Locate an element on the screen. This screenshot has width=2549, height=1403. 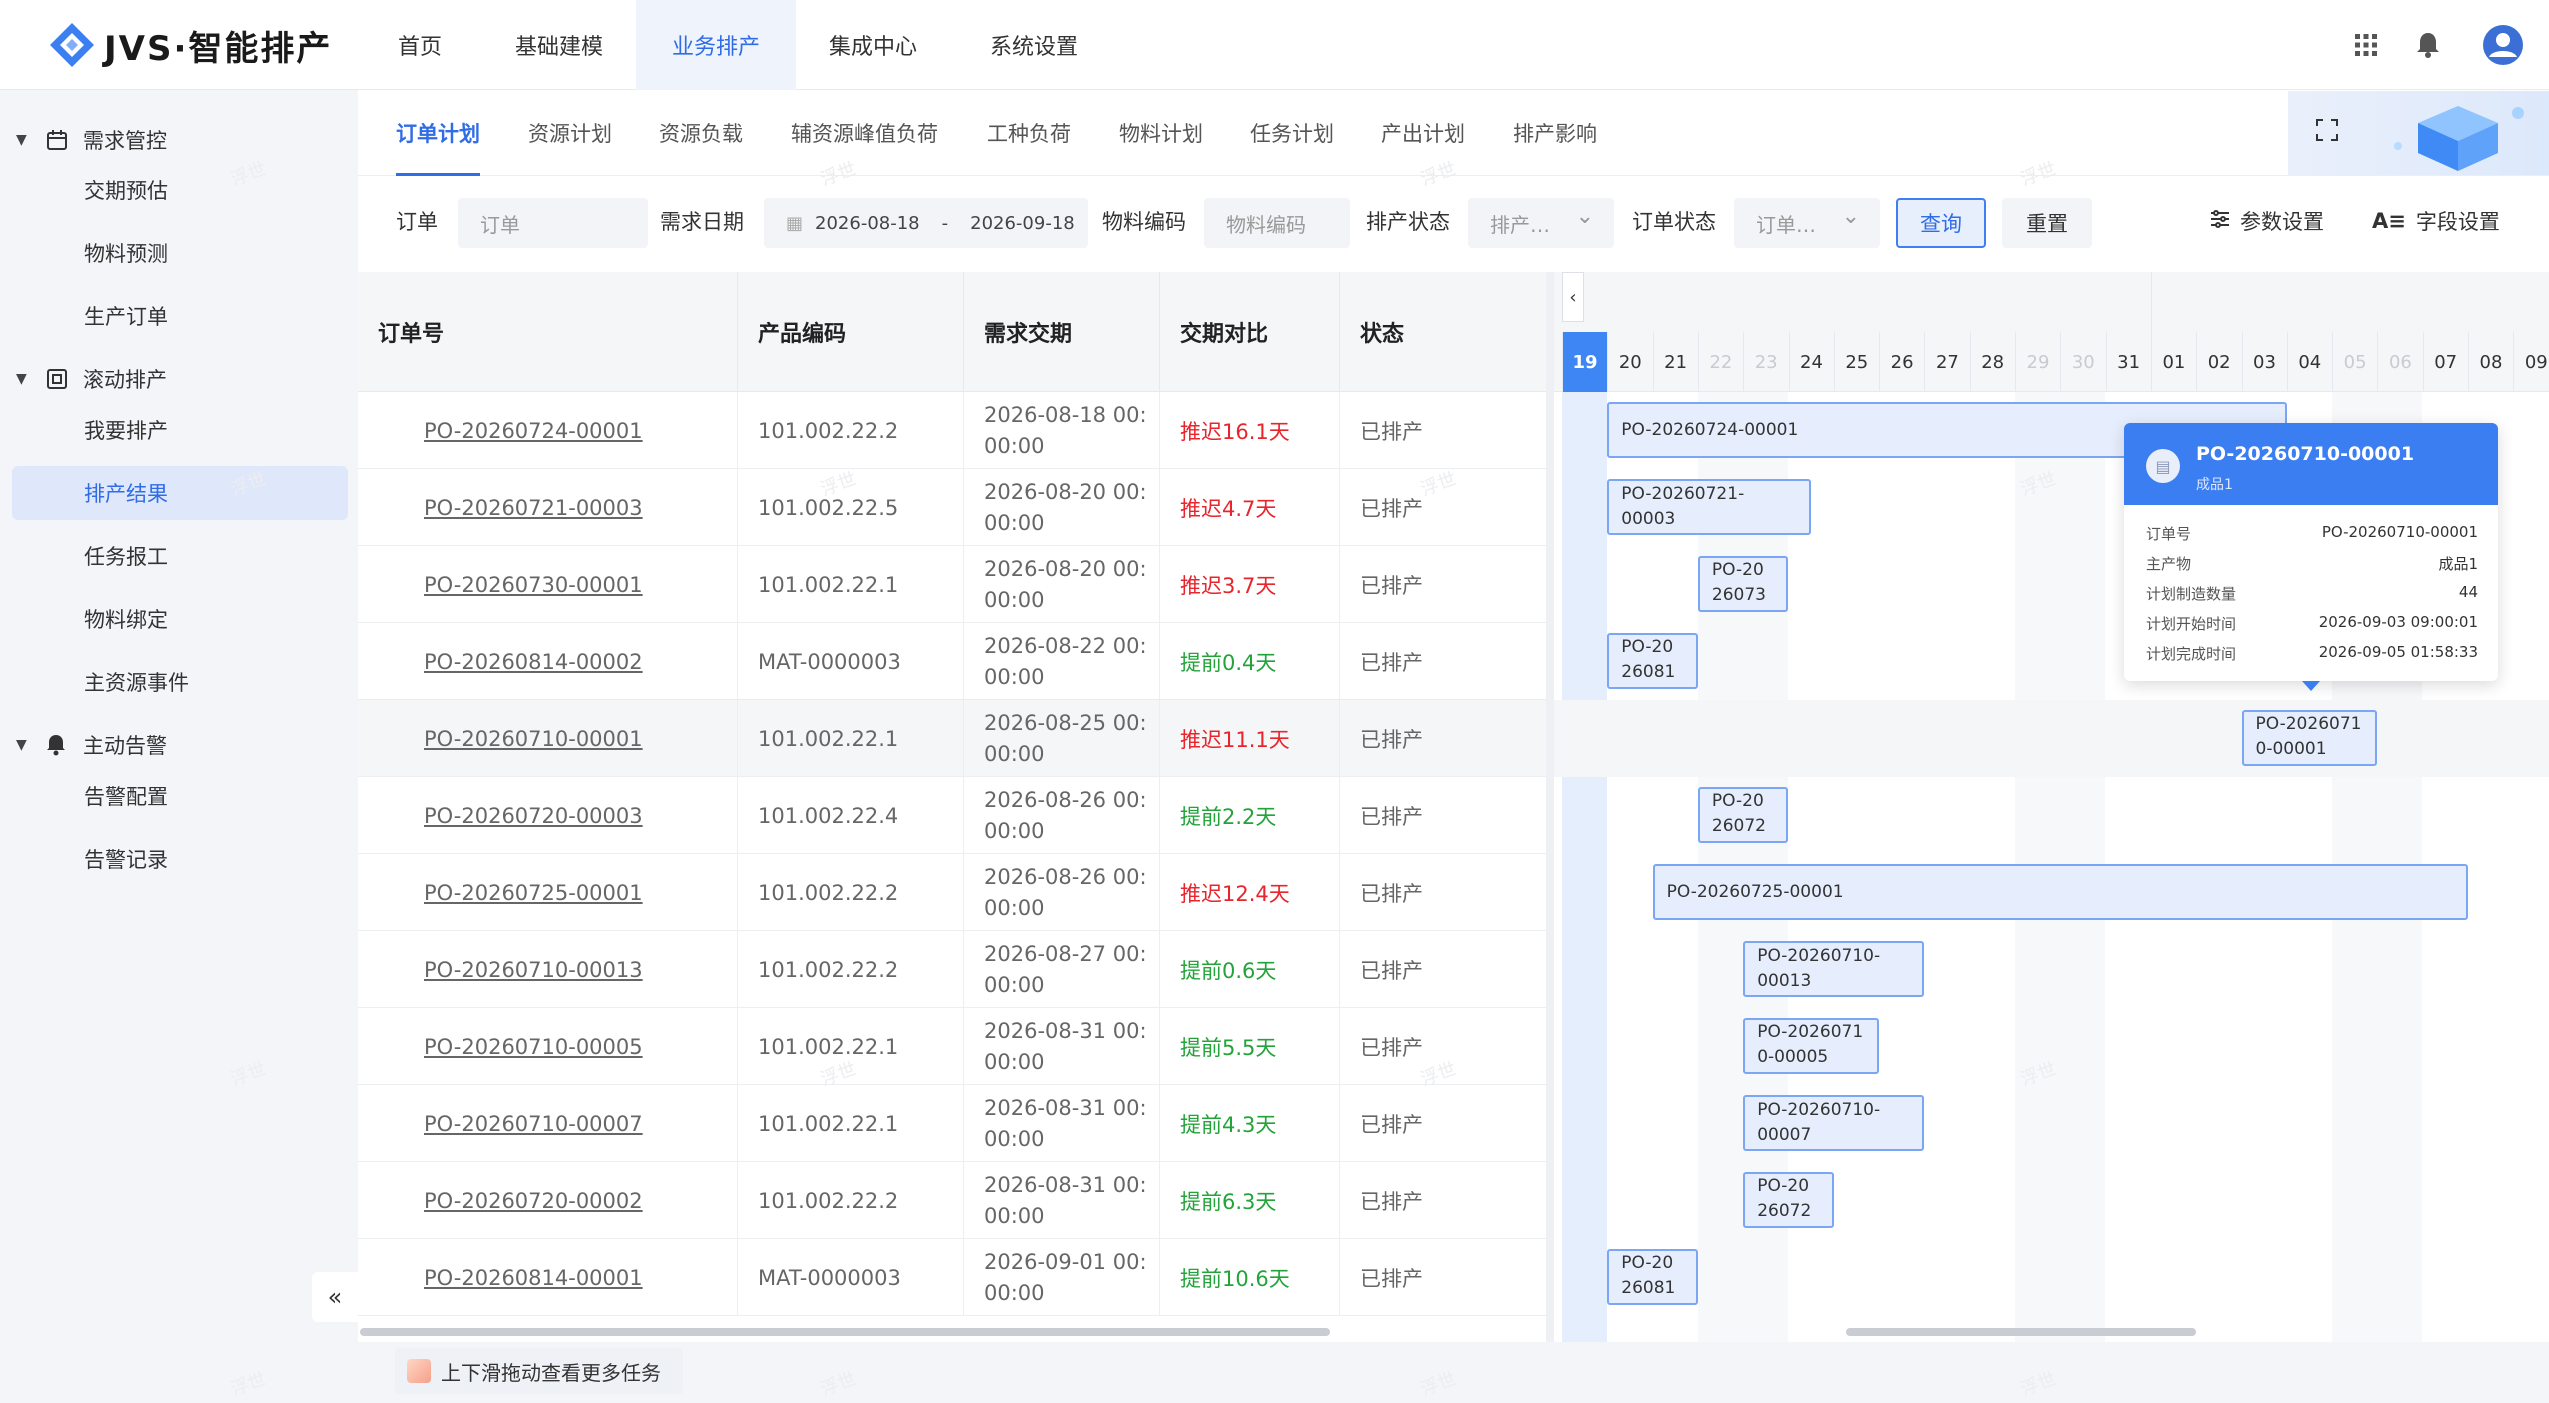
gantt-horizontal-scrollbar is located at coordinates (2021, 1332).